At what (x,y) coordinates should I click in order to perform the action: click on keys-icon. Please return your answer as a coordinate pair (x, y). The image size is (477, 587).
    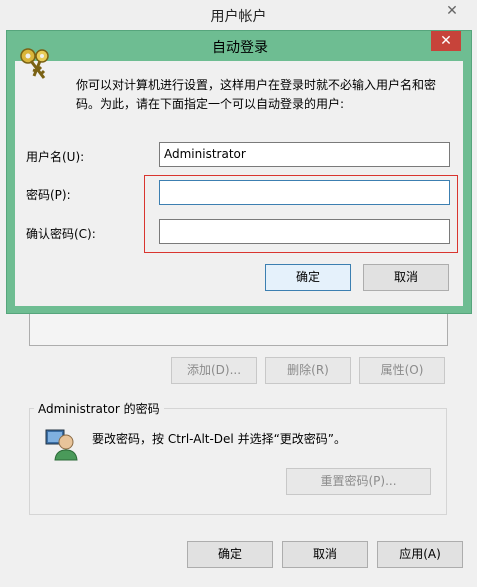
    Looking at the image, I should click on (34, 63).